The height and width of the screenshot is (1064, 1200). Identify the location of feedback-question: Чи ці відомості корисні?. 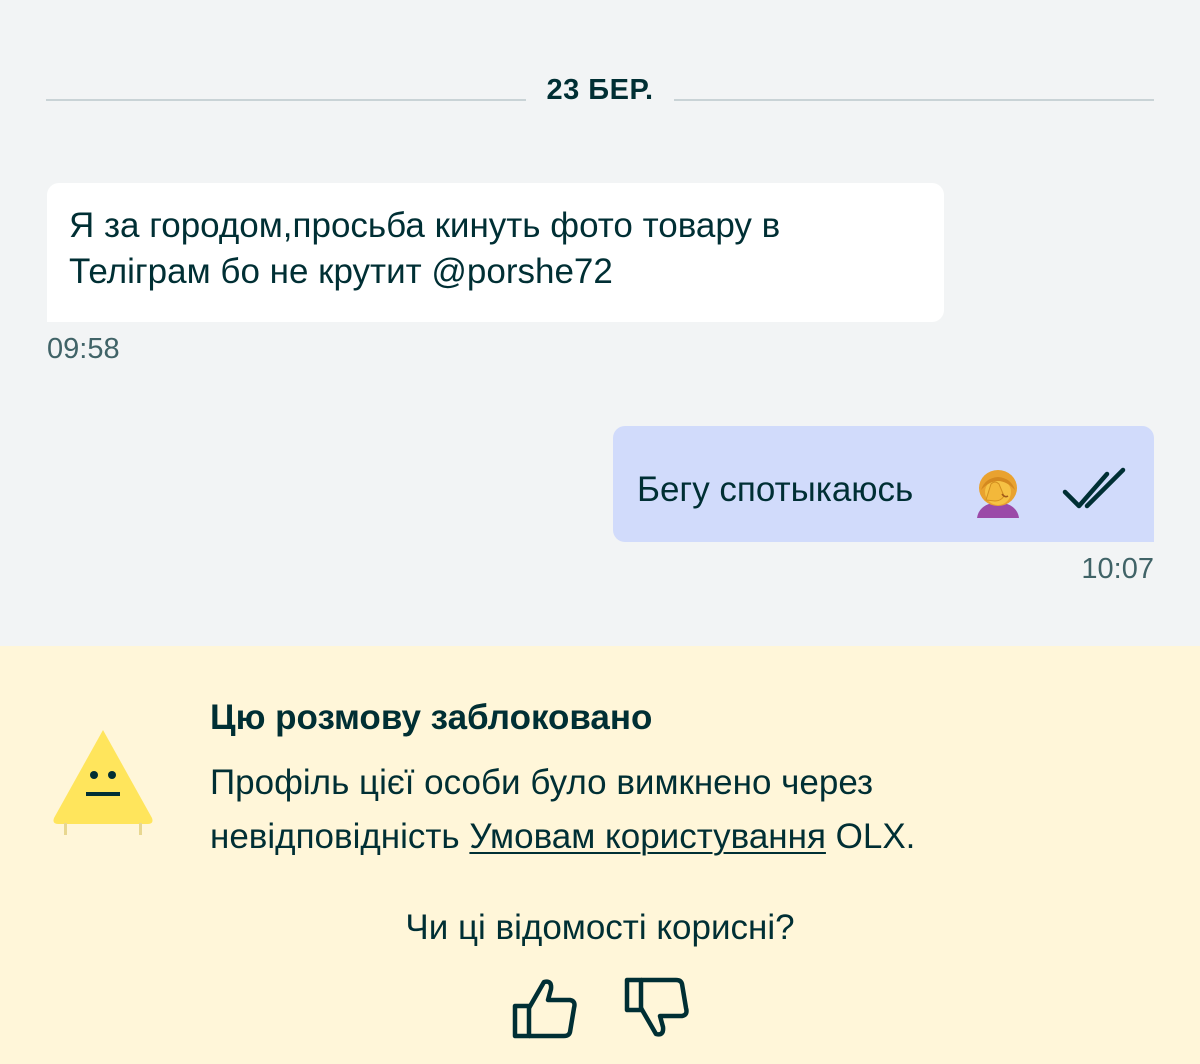
(600, 927).